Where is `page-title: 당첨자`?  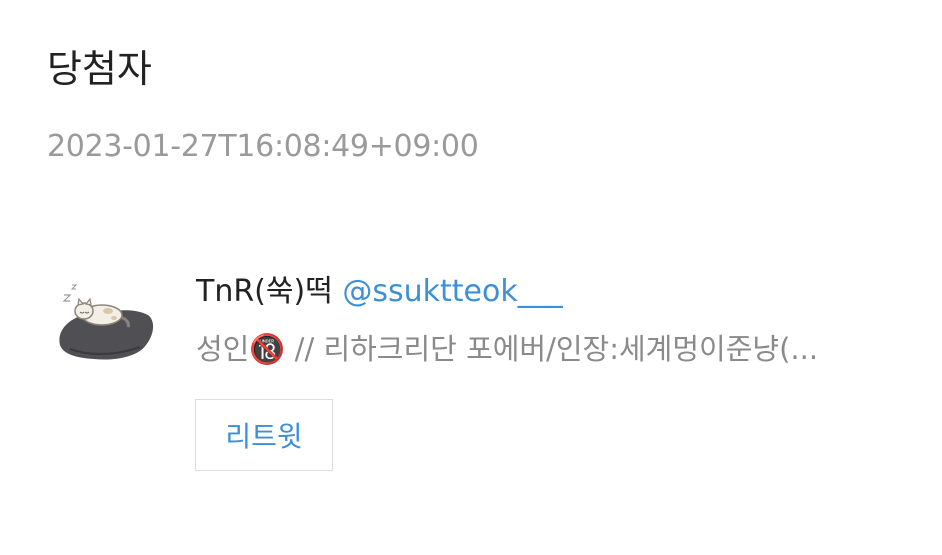
page-title: 당첨자 is located at coordinates (99, 69).